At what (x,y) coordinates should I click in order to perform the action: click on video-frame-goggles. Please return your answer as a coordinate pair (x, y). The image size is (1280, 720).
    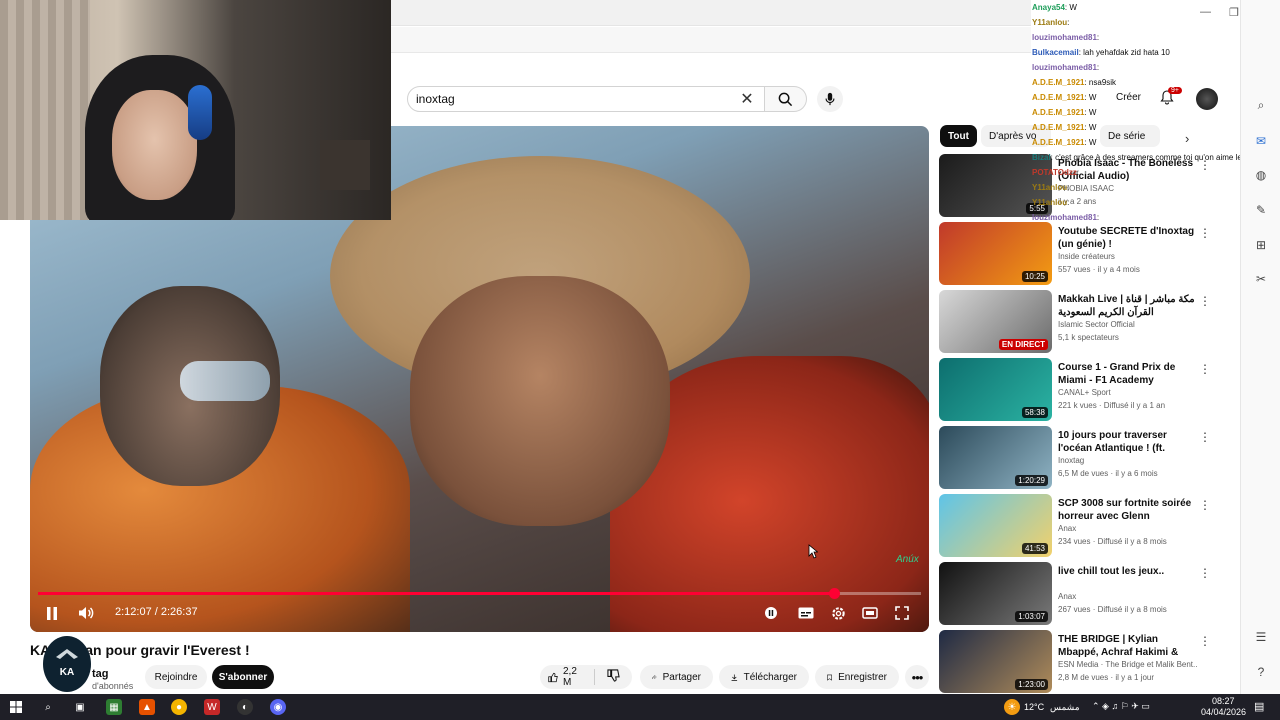
    Looking at the image, I should click on (225, 381).